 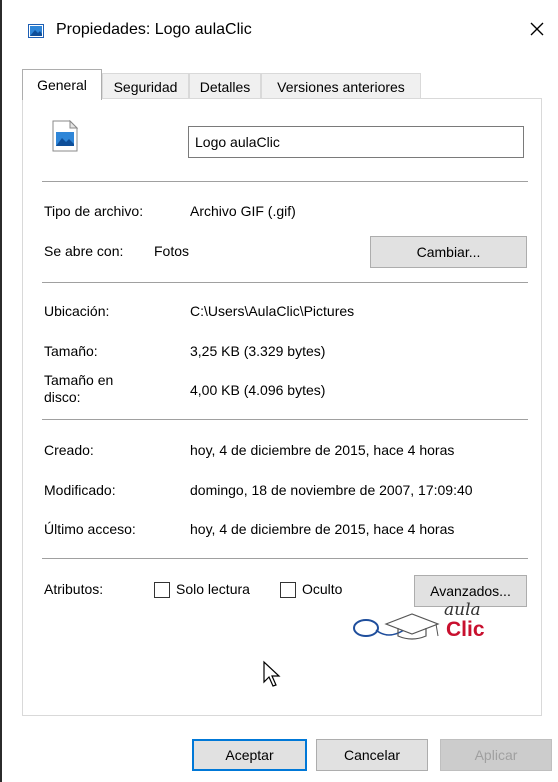 I want to click on logo-clic-text: Clic, so click(x=465, y=629).